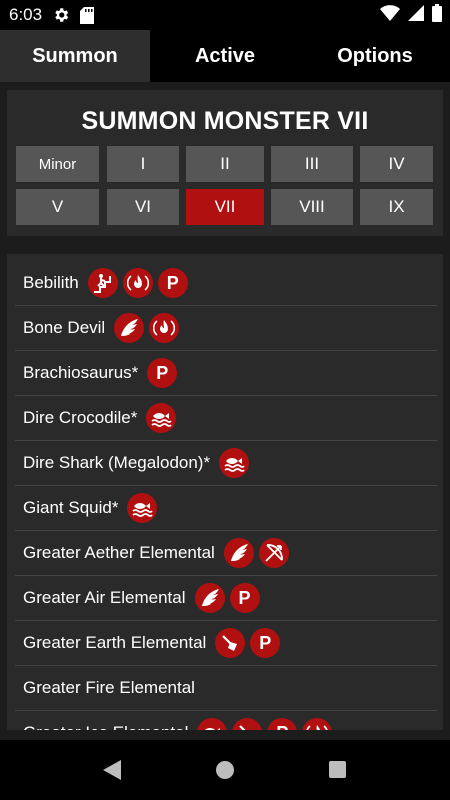  I want to click on monster-name: Bebilith, so click(51, 282).